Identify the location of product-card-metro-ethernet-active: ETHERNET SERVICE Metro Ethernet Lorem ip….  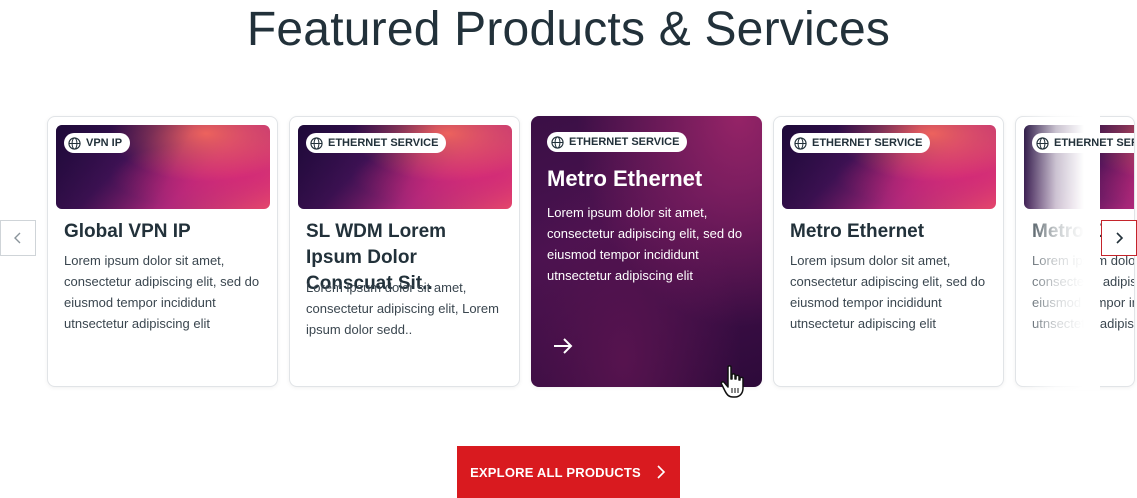
(646, 251).